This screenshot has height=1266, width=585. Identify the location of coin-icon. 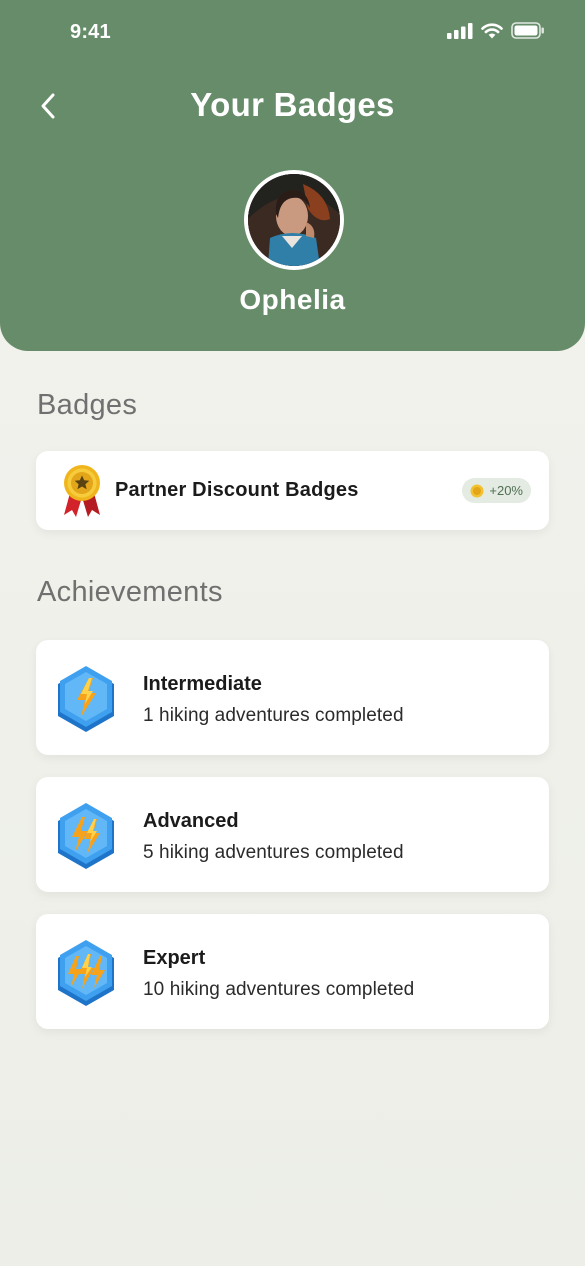
(477, 490).